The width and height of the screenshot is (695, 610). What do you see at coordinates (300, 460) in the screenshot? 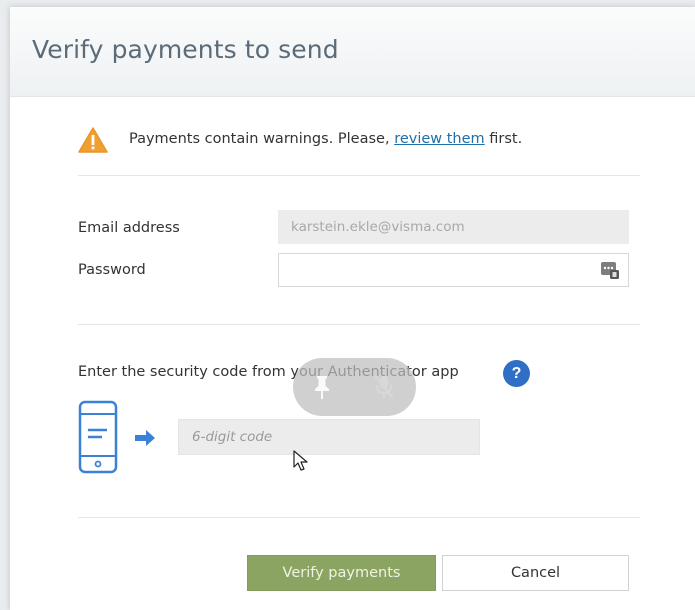
I see `cursor-icon` at bounding box center [300, 460].